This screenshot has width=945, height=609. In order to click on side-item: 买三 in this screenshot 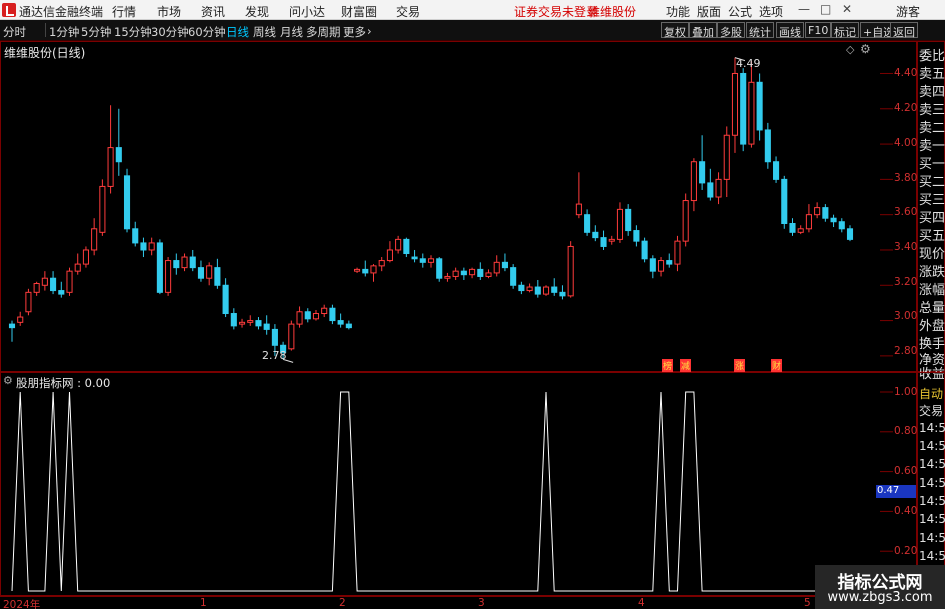, I will do `click(932, 198)`.